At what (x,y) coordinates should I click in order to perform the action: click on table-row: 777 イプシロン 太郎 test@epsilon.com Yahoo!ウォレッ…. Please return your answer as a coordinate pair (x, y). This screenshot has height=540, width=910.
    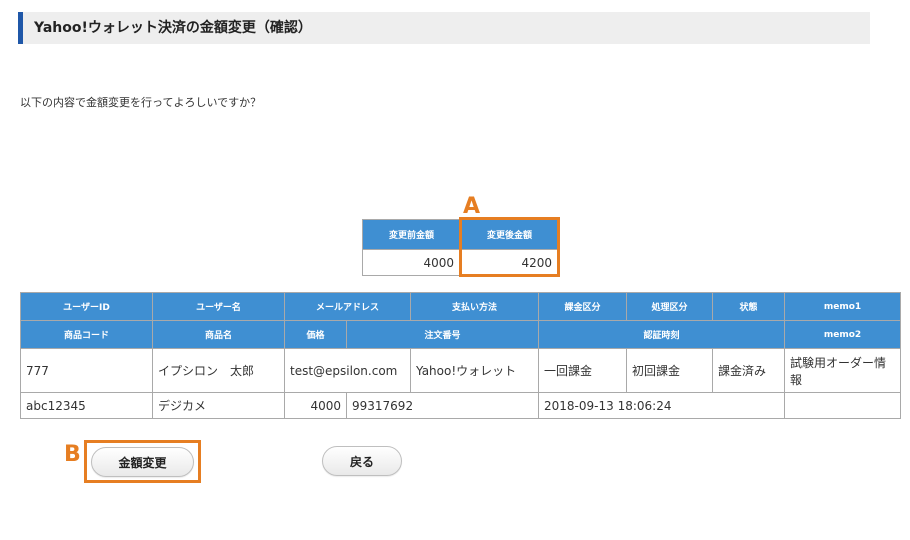
    Looking at the image, I should click on (461, 370).